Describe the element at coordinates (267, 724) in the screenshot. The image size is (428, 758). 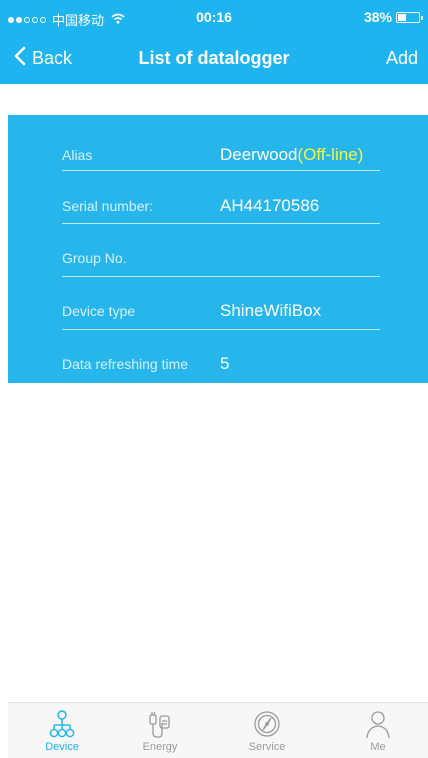
I see `service-compass-icon` at that location.